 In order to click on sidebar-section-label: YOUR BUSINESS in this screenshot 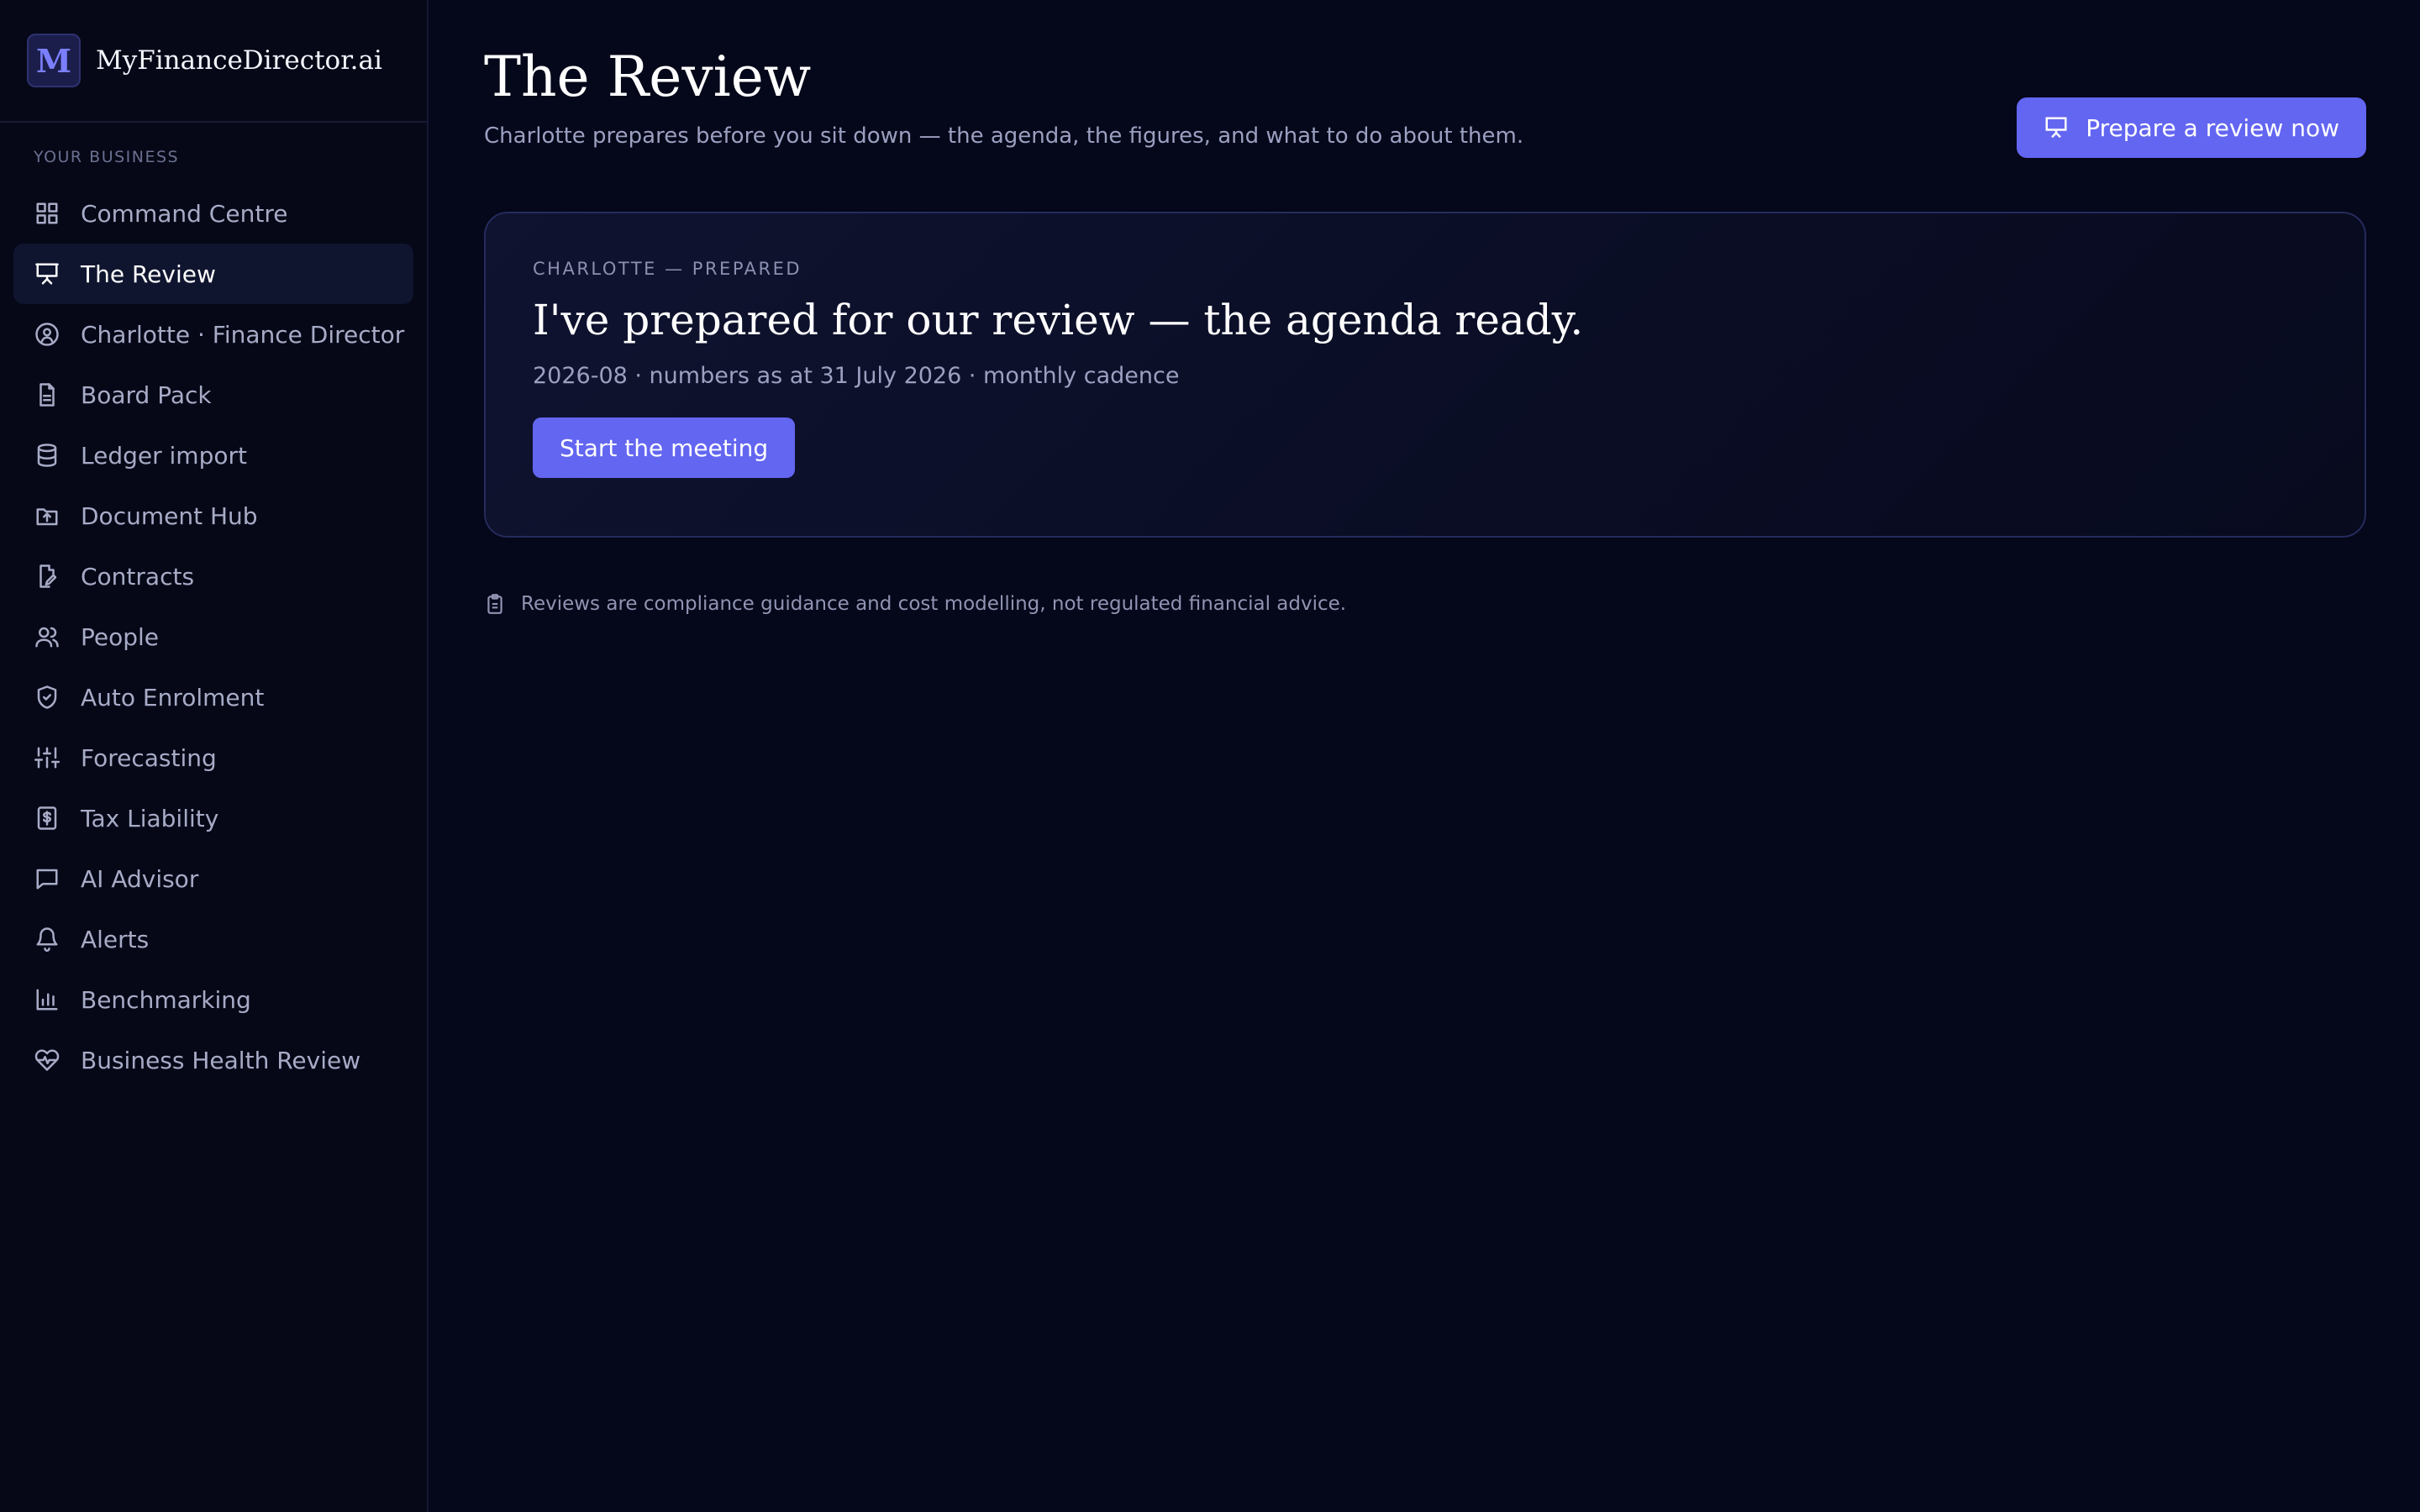, I will do `click(107, 157)`.